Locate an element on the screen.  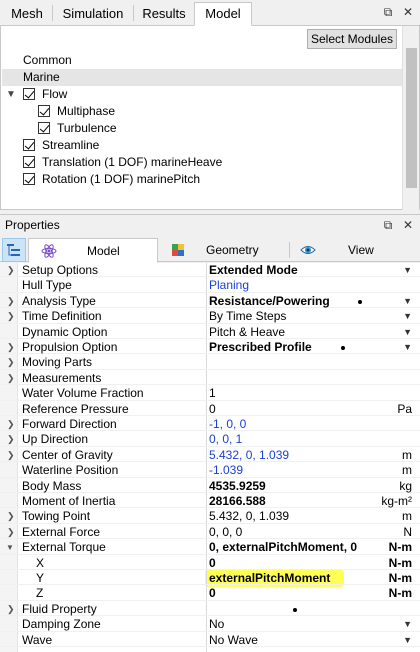
prop-row-propulsion-option: ❯ Propulsion Option Prescribed Profile ▼ is located at coordinates (210, 347).